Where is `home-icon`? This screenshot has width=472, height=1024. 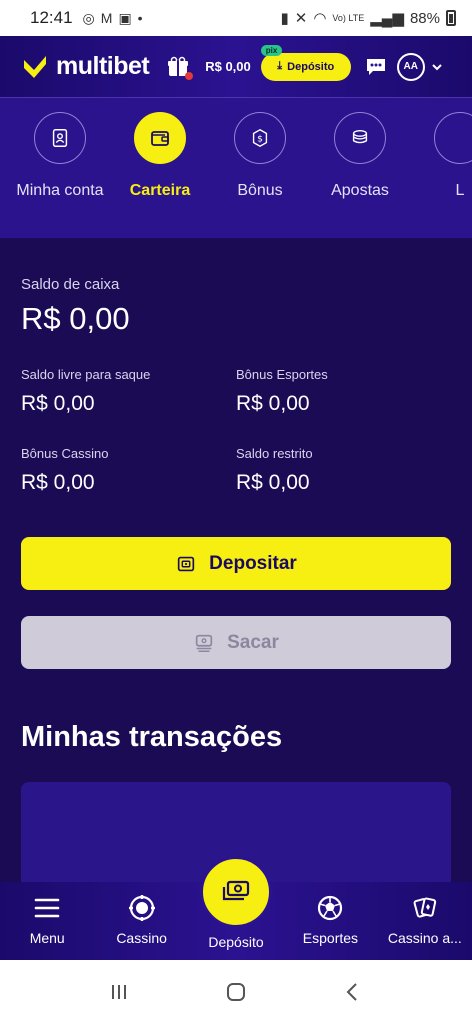 home-icon is located at coordinates (236, 992).